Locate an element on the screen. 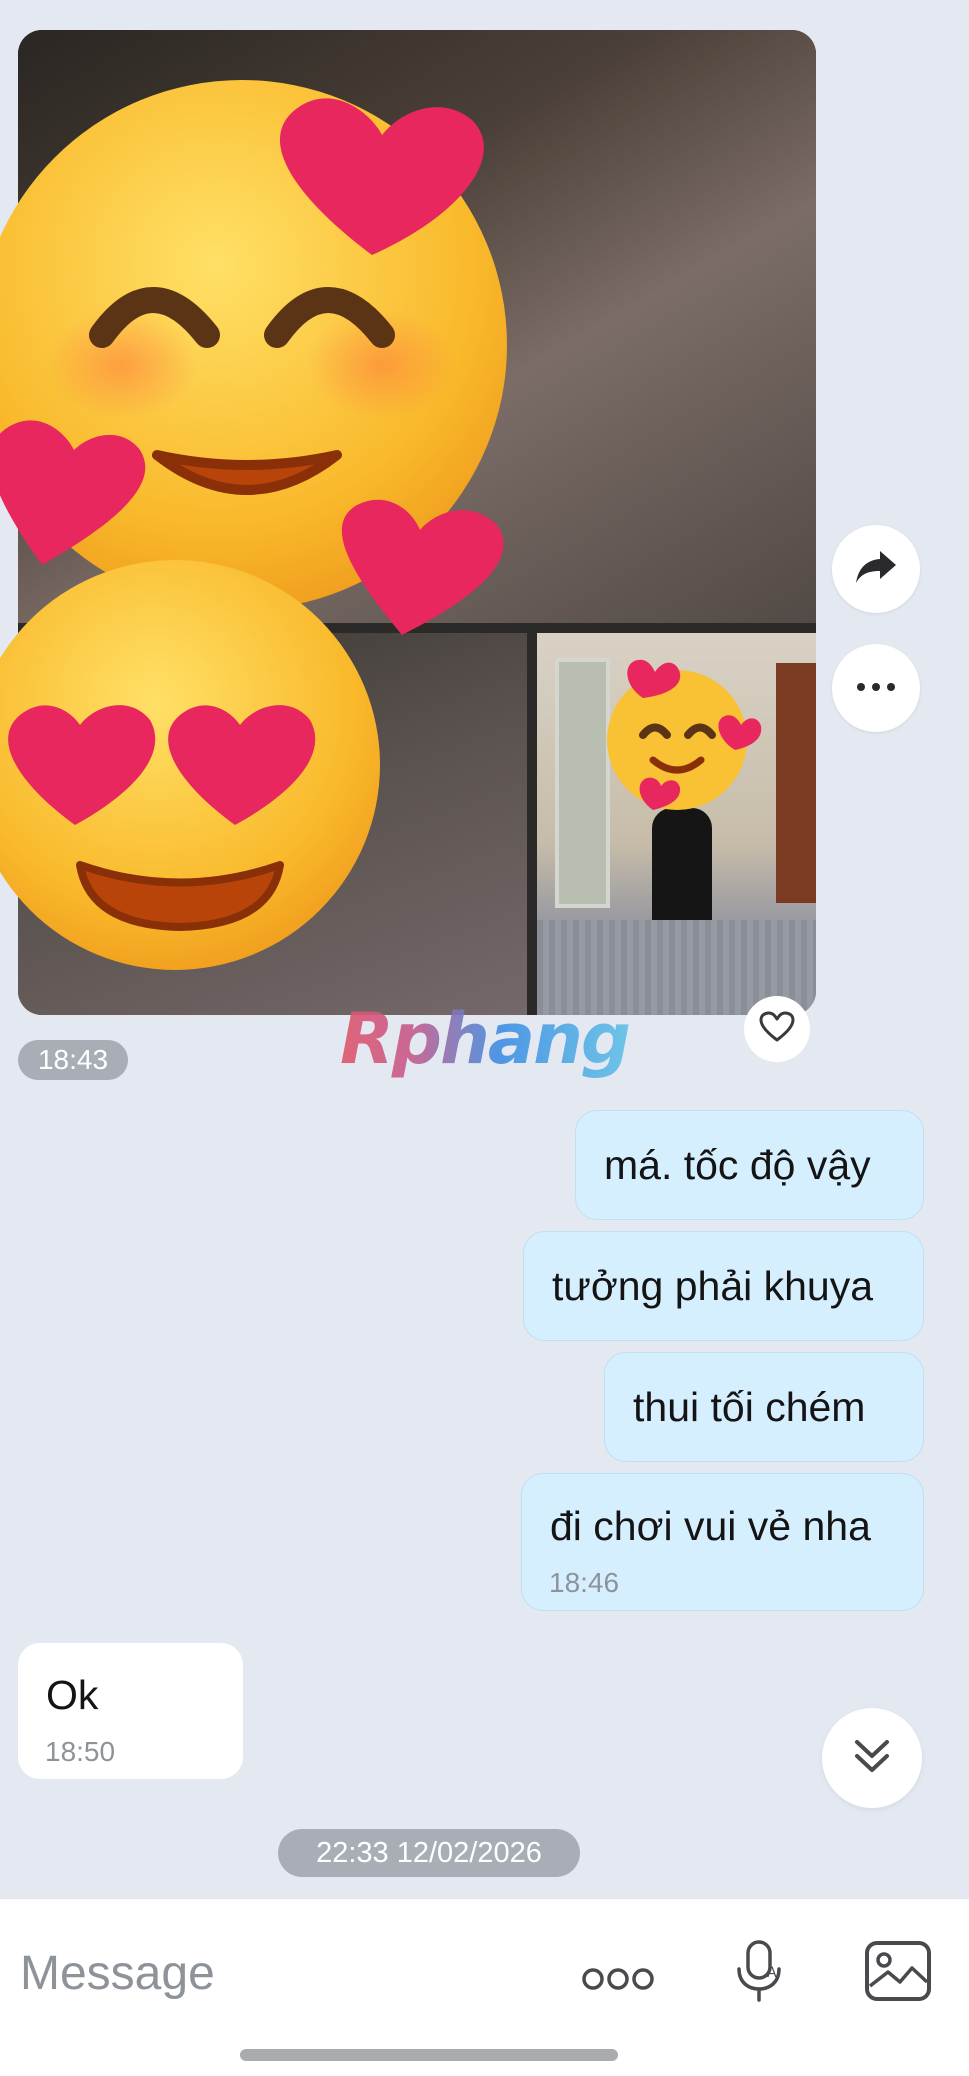 This screenshot has width=969, height=2076. heart-outline-icon is located at coordinates (777, 1029).